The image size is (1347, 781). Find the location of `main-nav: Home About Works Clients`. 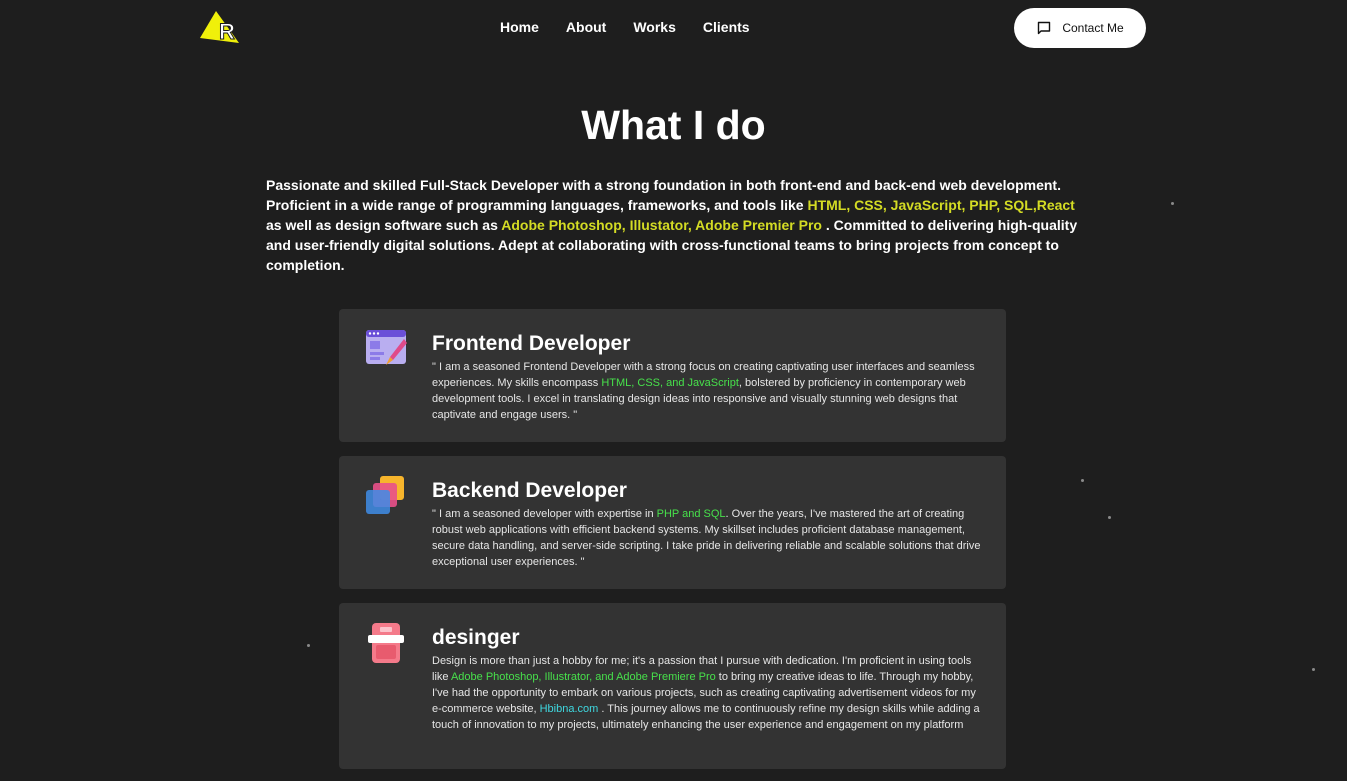

main-nav: Home About Works Clients is located at coordinates (625, 27).